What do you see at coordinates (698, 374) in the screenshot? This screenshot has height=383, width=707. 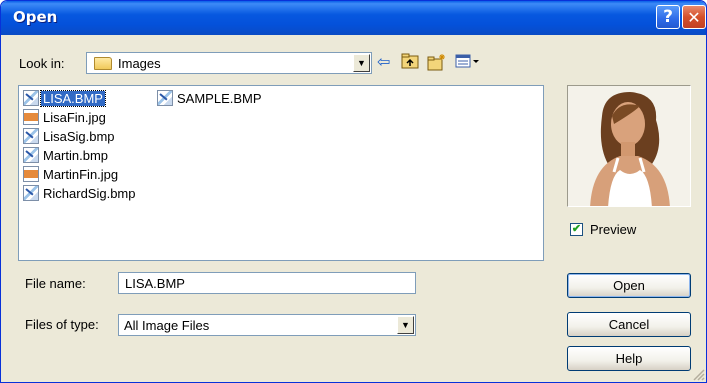 I see `resize-grip-icon` at bounding box center [698, 374].